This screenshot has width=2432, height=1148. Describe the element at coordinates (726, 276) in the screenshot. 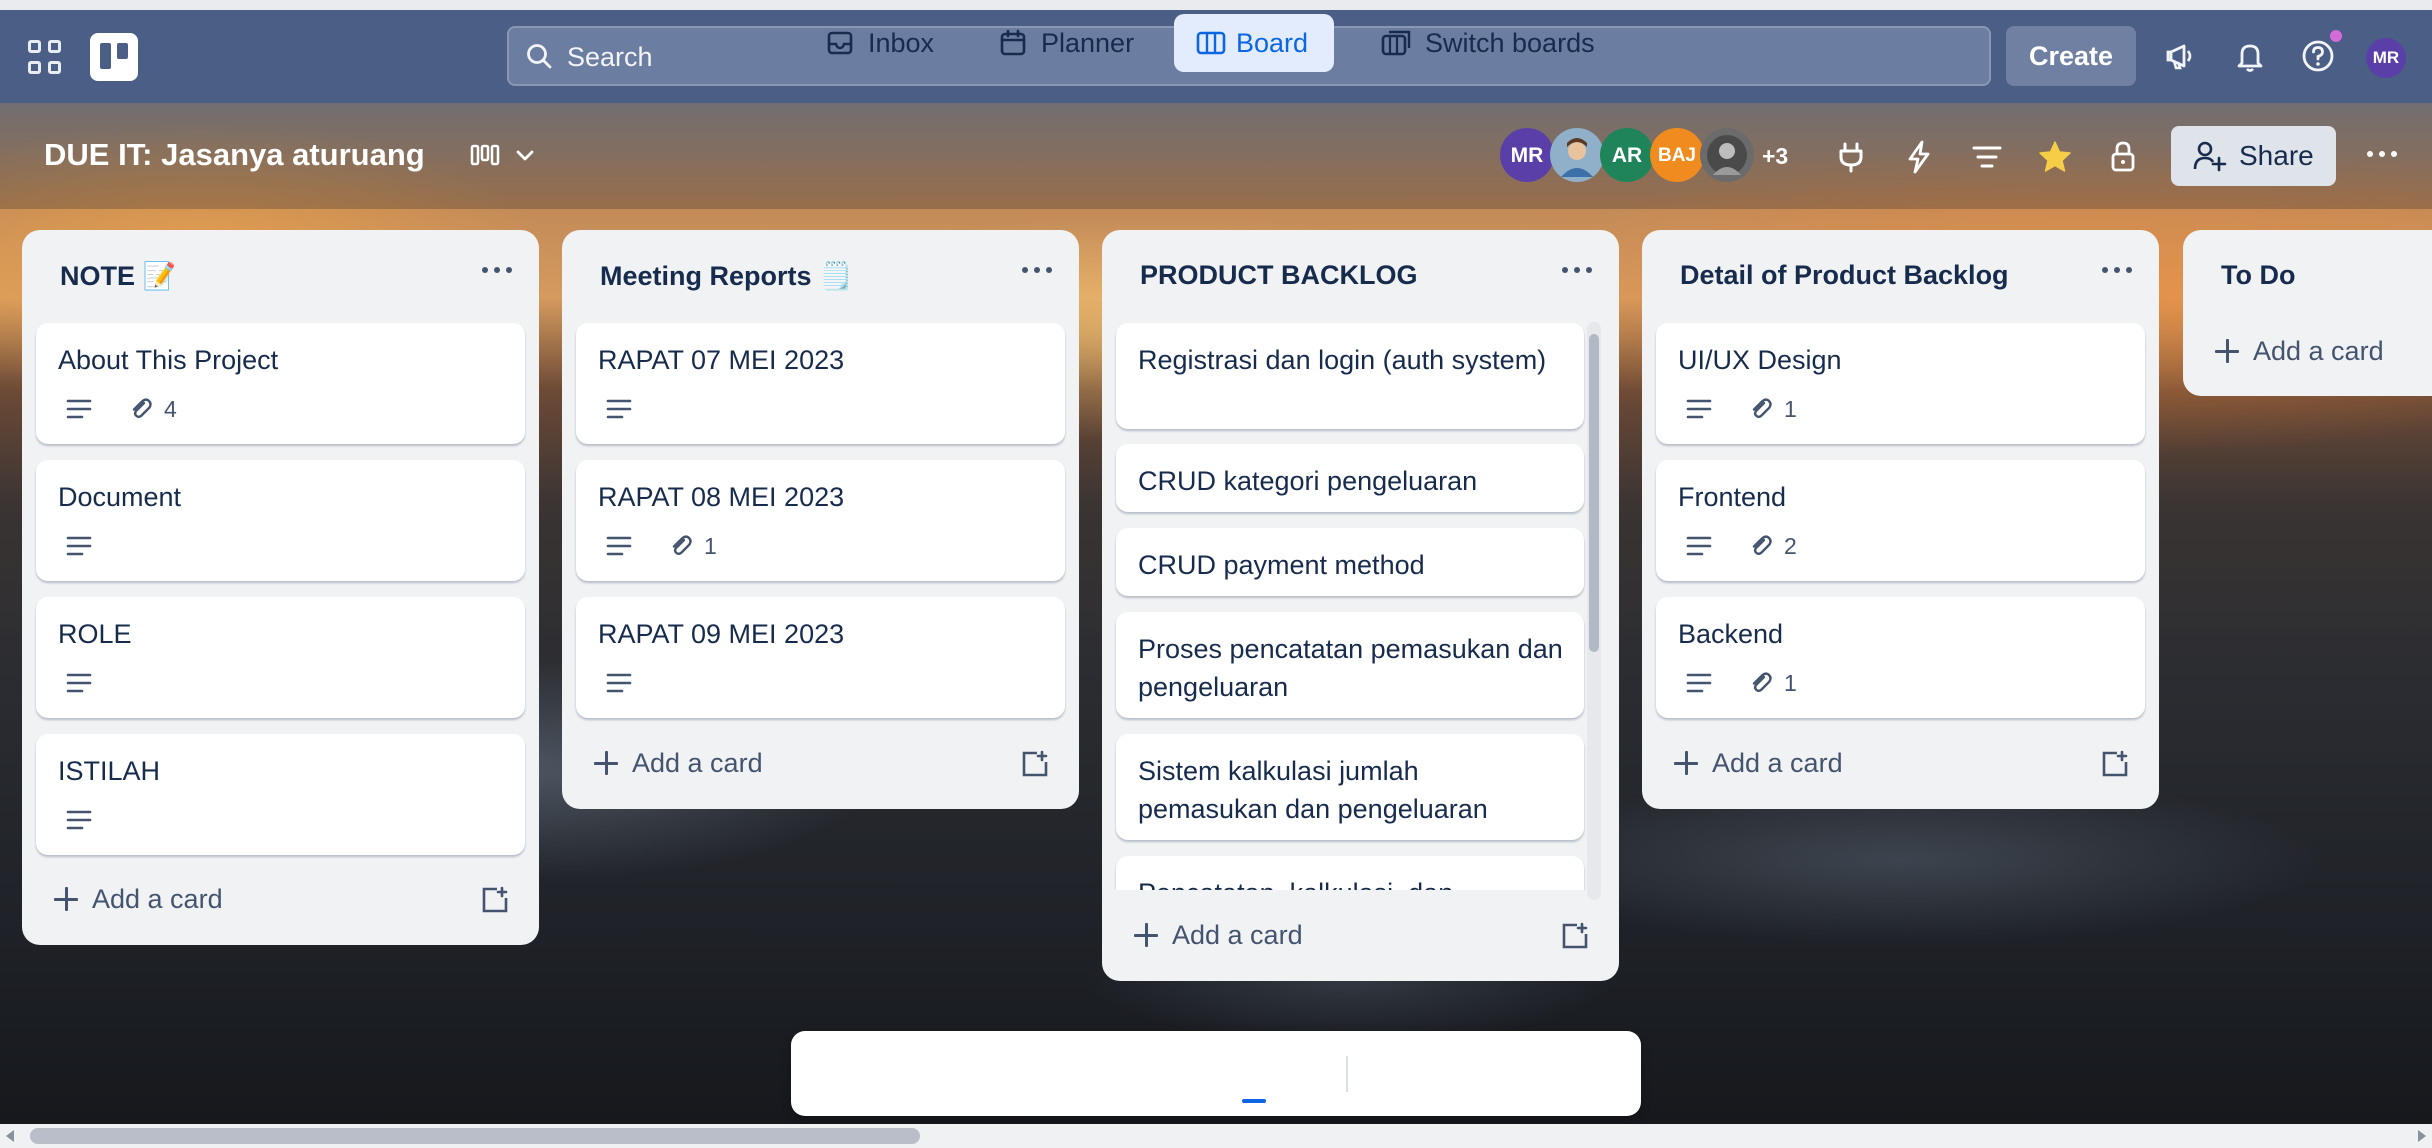

I see `list-title: Meeting Reports 🗒️` at that location.